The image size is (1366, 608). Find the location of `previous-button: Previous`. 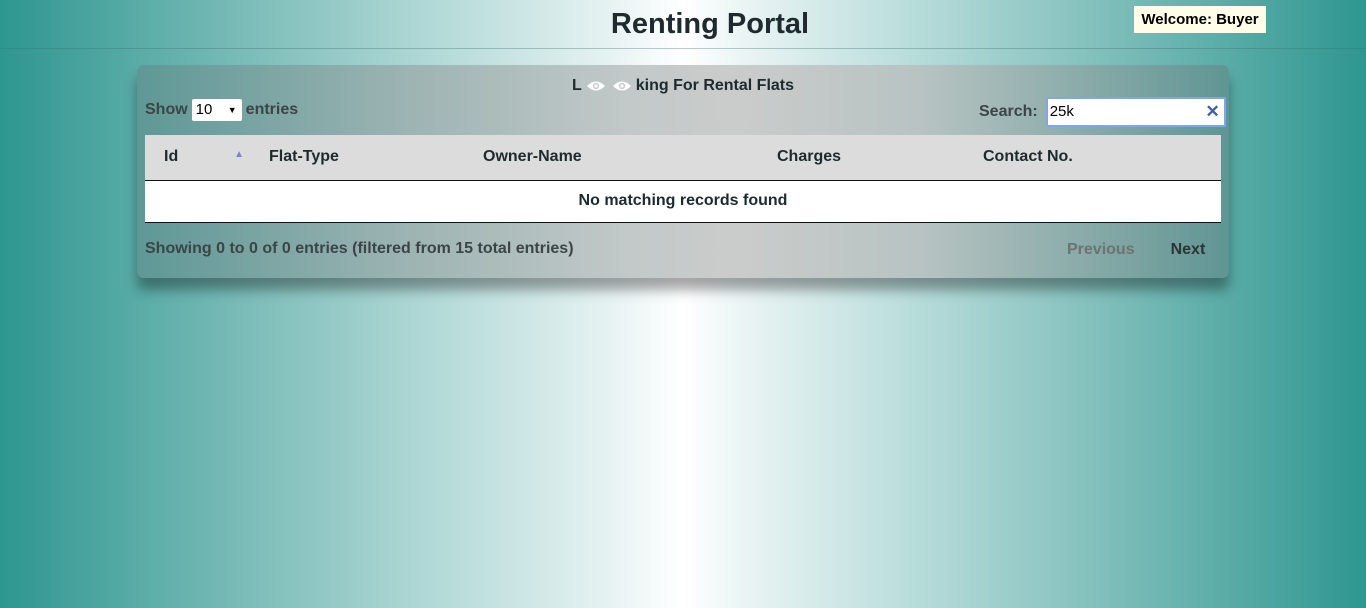

previous-button: Previous is located at coordinates (1101, 250).